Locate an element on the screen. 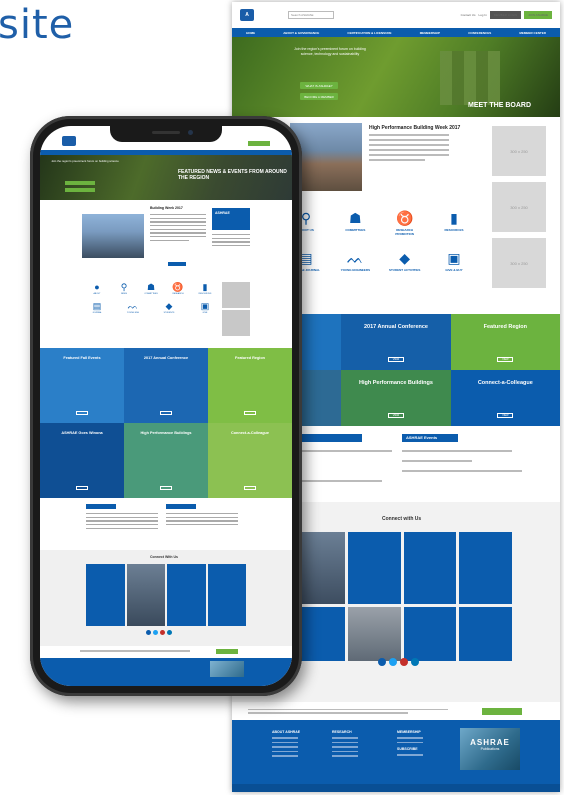  mobile-join-button is located at coordinates (259, 143).